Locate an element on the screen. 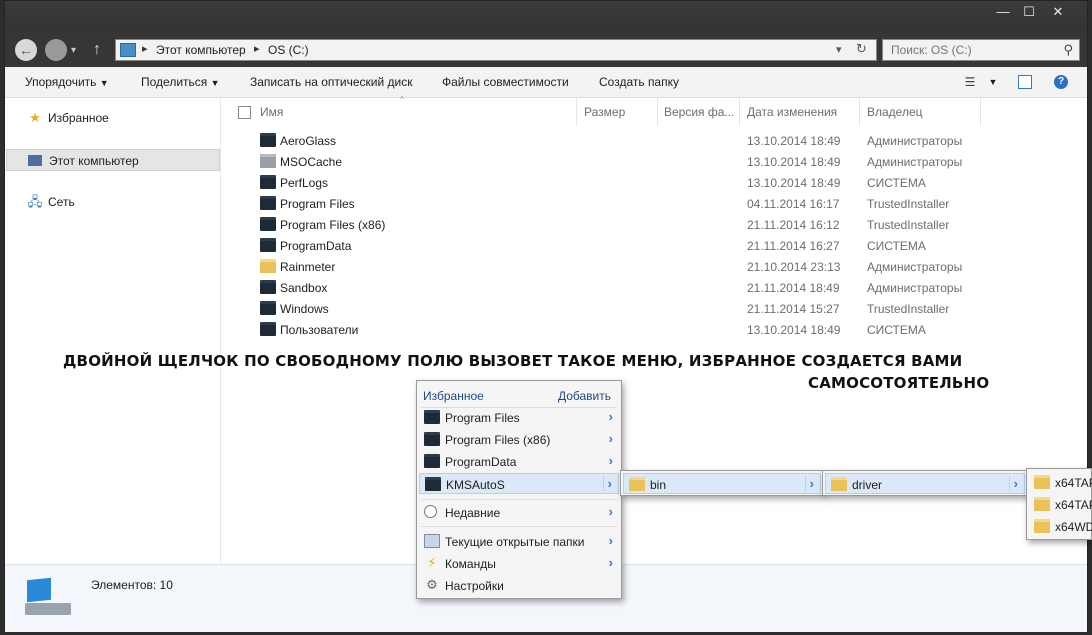 This screenshot has width=1092, height=635. nav-item-this-pc: Этот компьютер is located at coordinates (113, 160).